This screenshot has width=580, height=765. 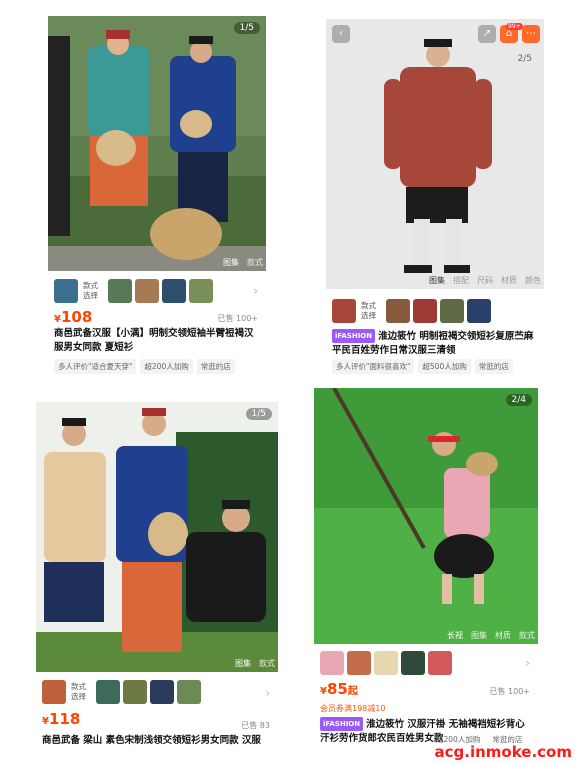 What do you see at coordinates (61, 719) in the screenshot?
I see `price: ¥118` at bounding box center [61, 719].